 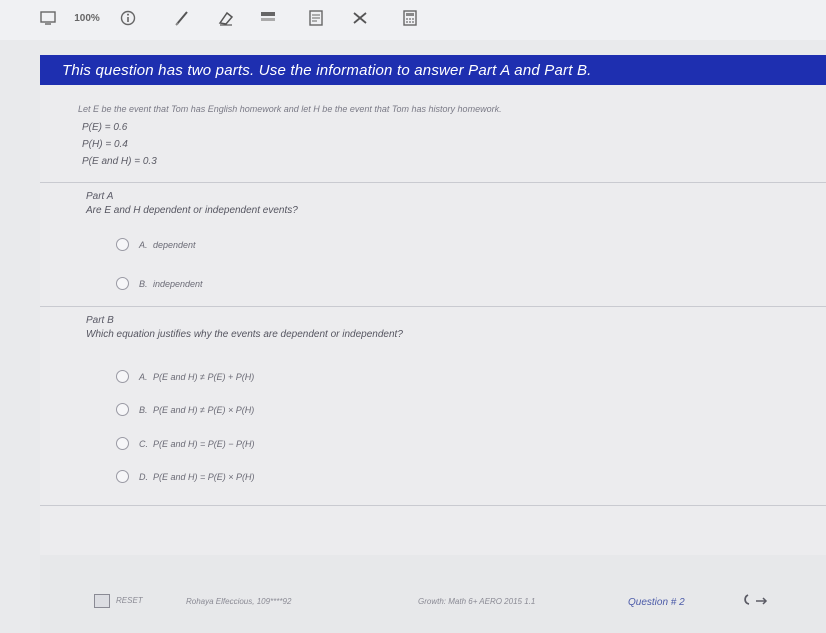 I want to click on part-b-option-c: C. P(E and H) = P(E) − P(H), so click(x=185, y=443).